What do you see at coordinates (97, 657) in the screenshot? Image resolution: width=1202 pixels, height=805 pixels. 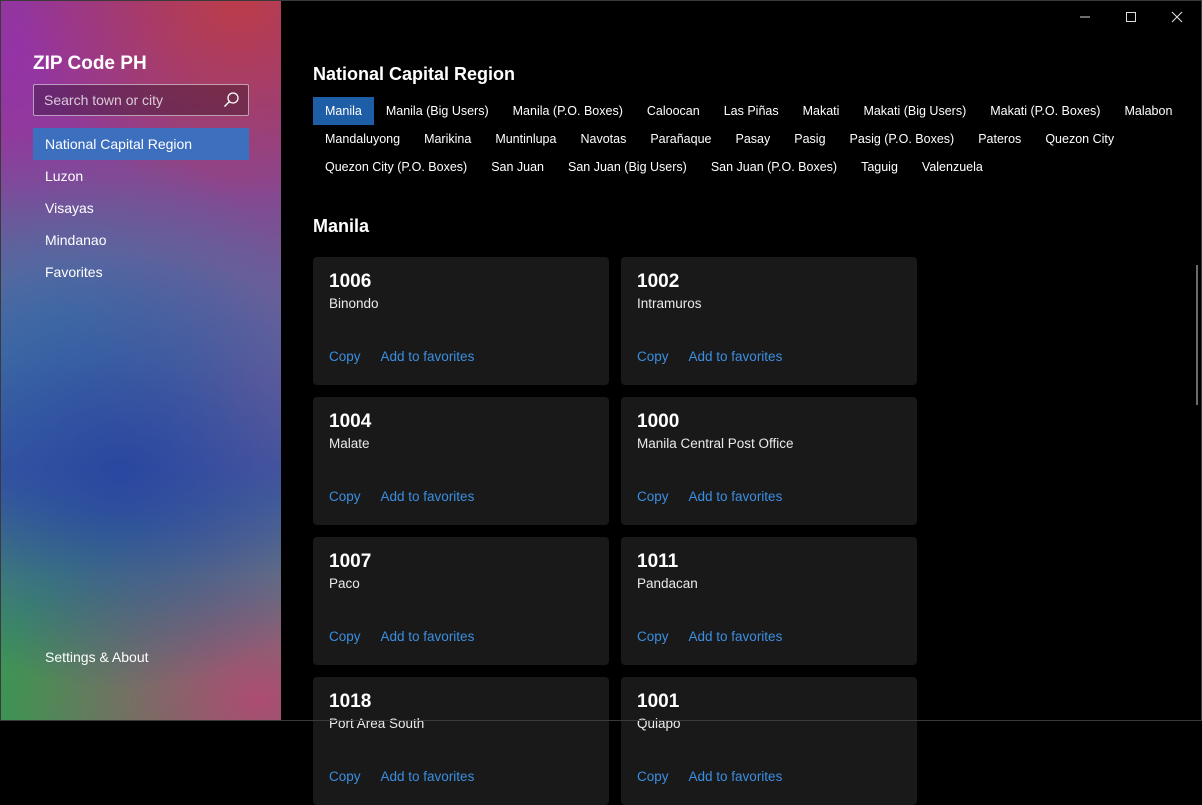 I see `settings-about-item: Settings & About` at bounding box center [97, 657].